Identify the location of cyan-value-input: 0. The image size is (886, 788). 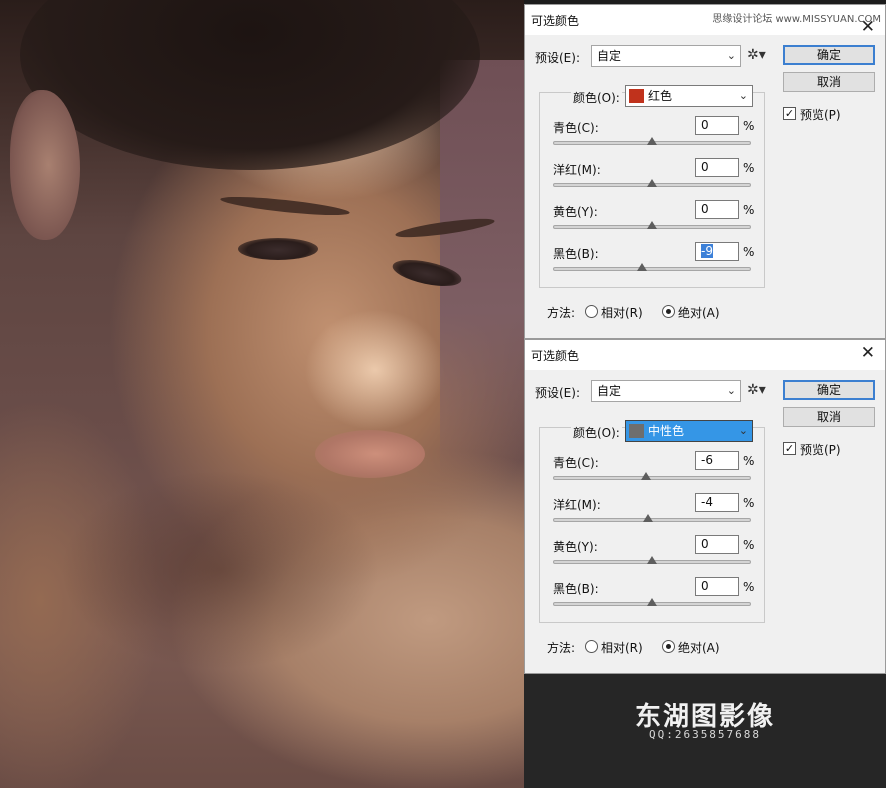
(717, 125).